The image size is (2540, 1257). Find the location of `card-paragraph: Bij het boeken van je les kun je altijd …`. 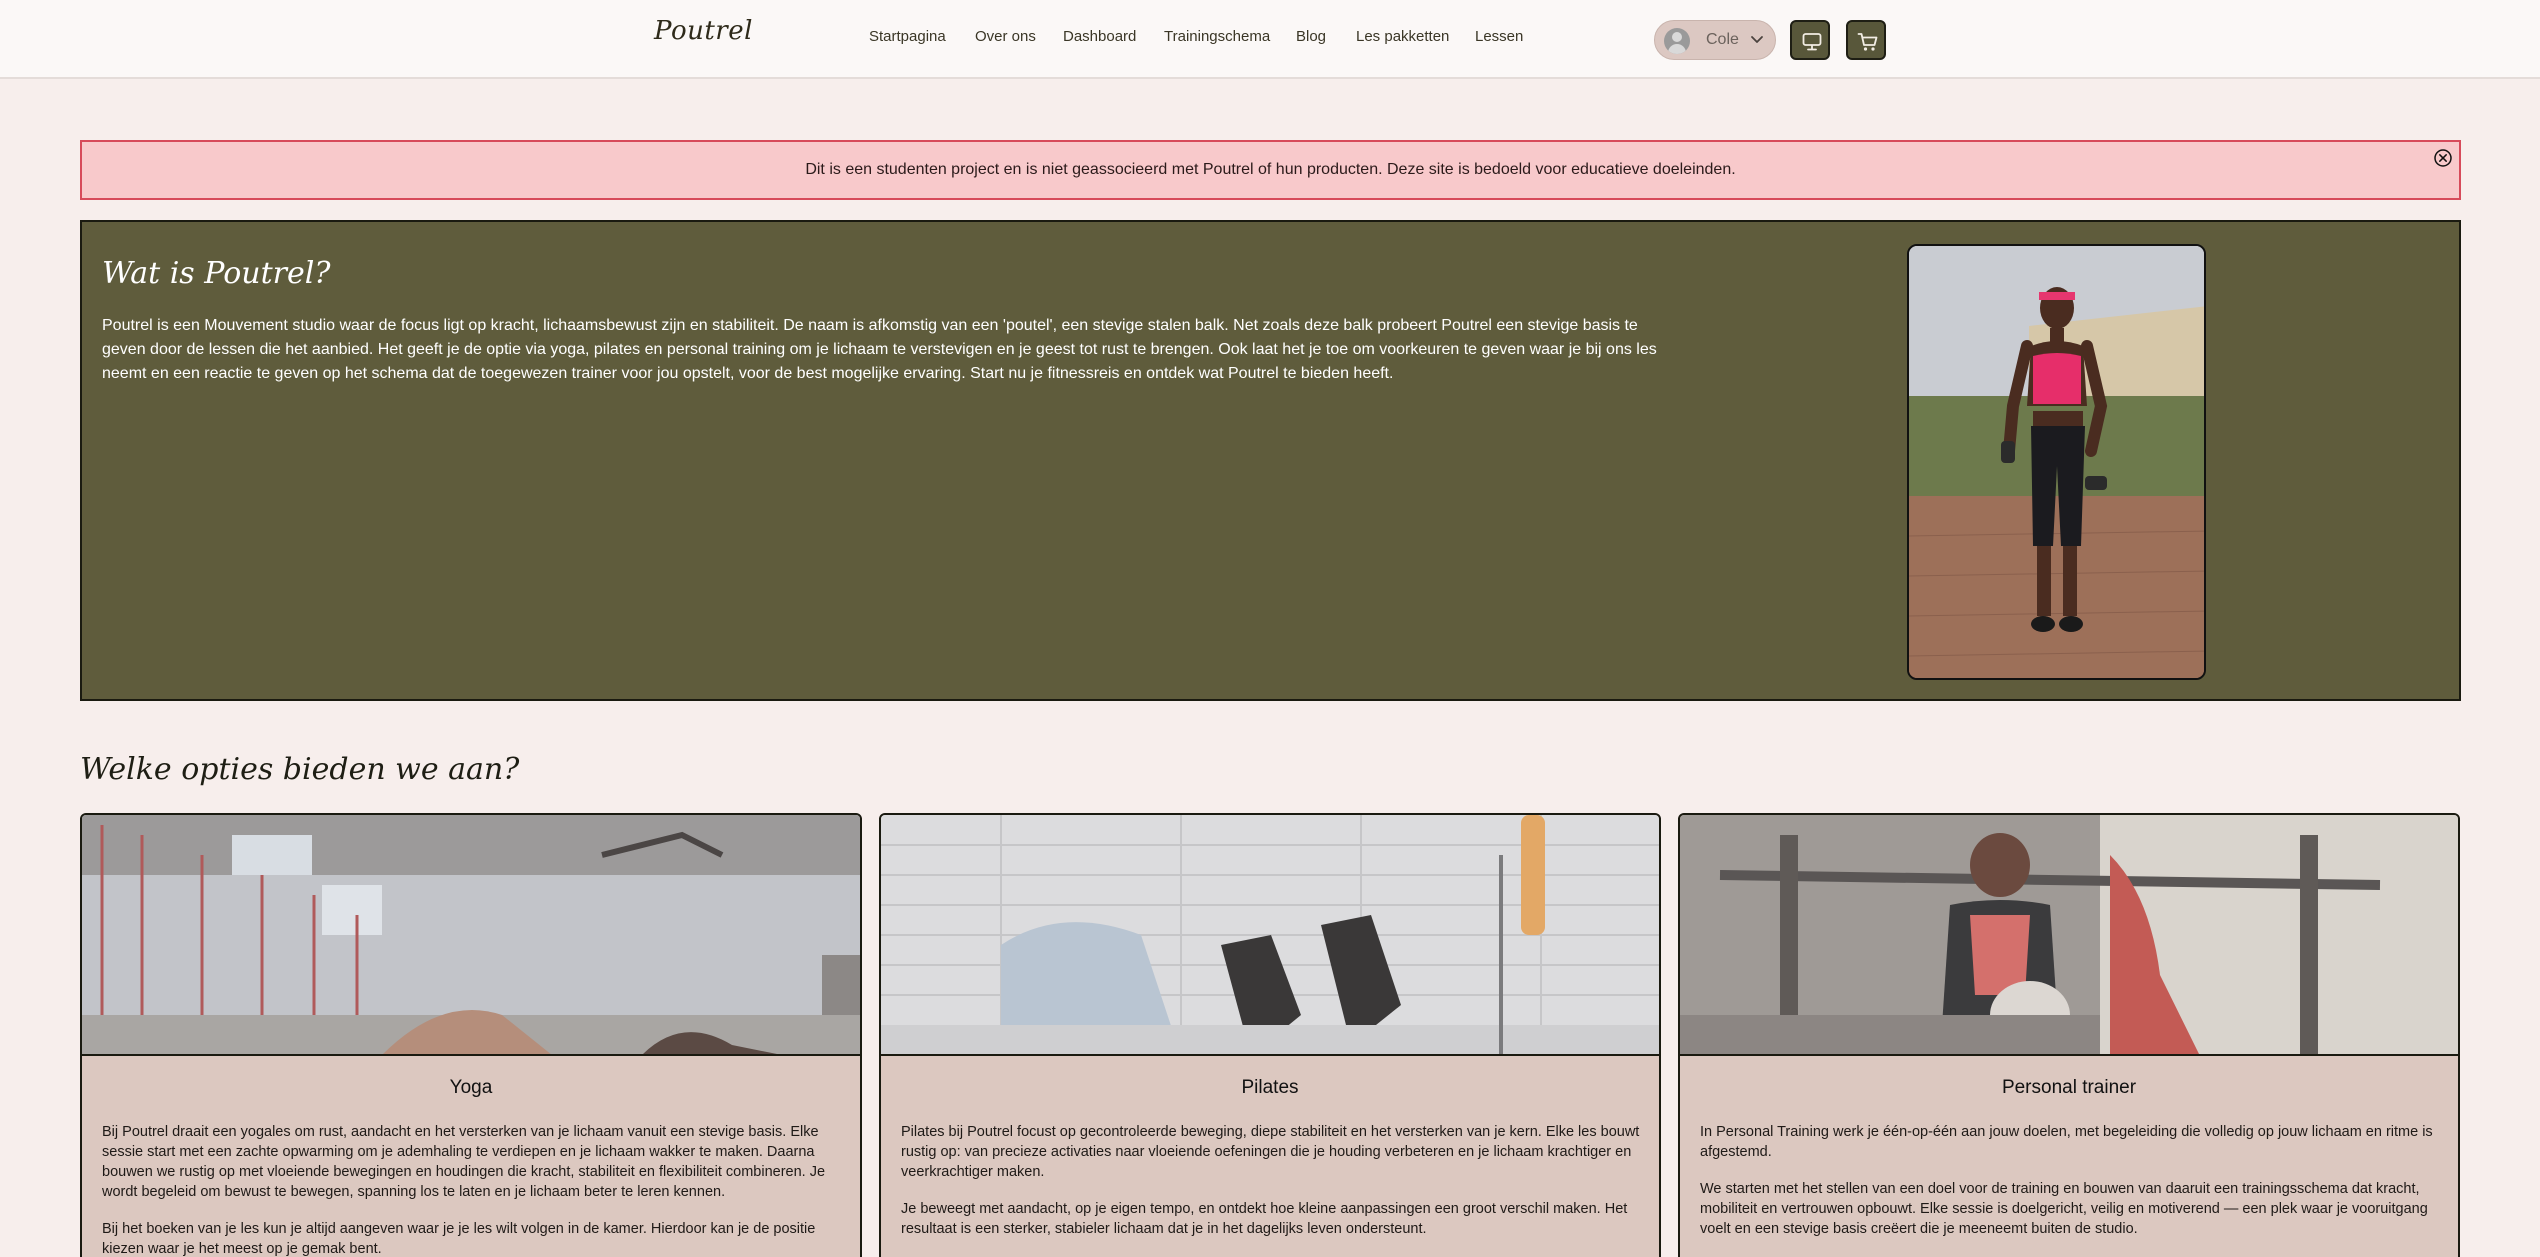

card-paragraph: Bij het boeken van je les kun je altijd … is located at coordinates (459, 1239).